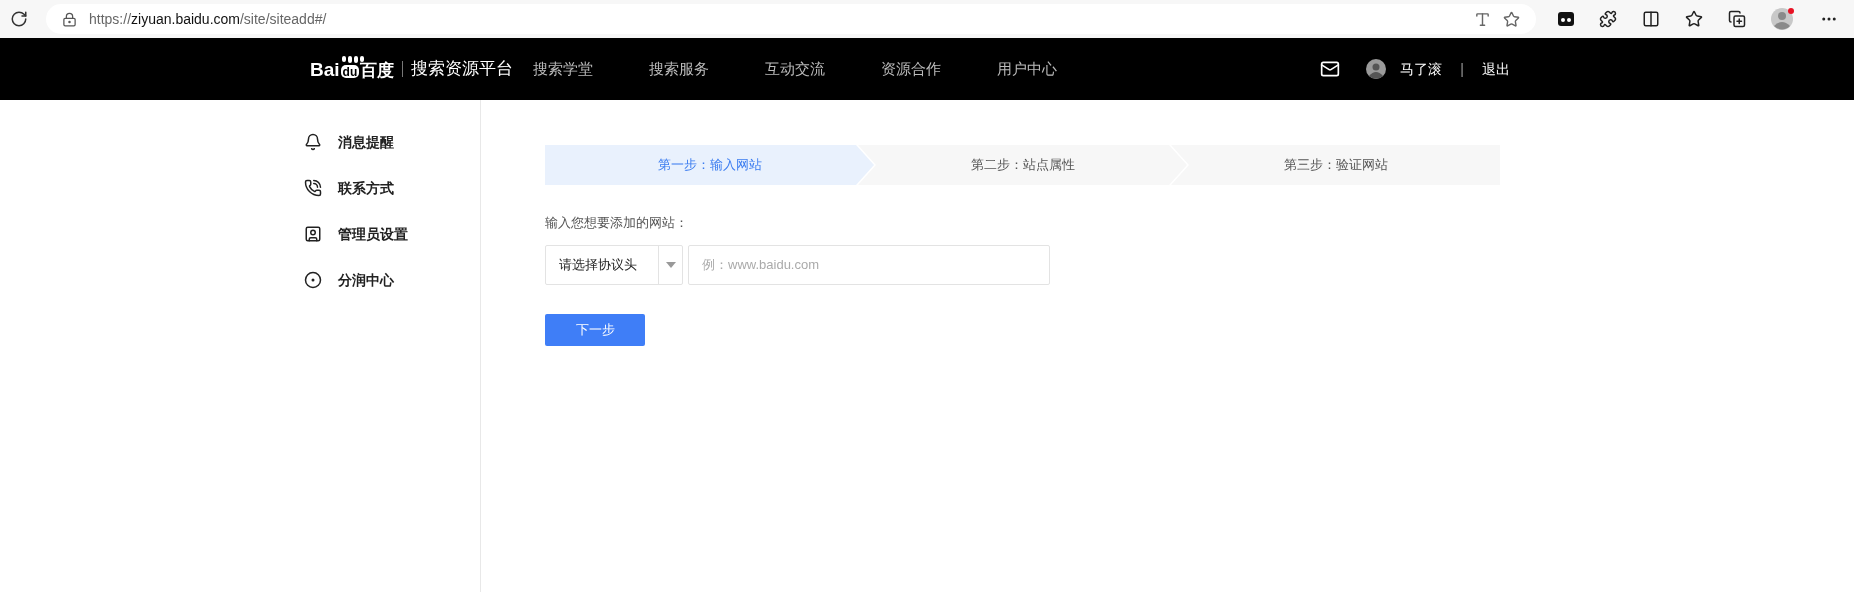 This screenshot has width=1854, height=592. What do you see at coordinates (1330, 69) in the screenshot?
I see `mail-icon` at bounding box center [1330, 69].